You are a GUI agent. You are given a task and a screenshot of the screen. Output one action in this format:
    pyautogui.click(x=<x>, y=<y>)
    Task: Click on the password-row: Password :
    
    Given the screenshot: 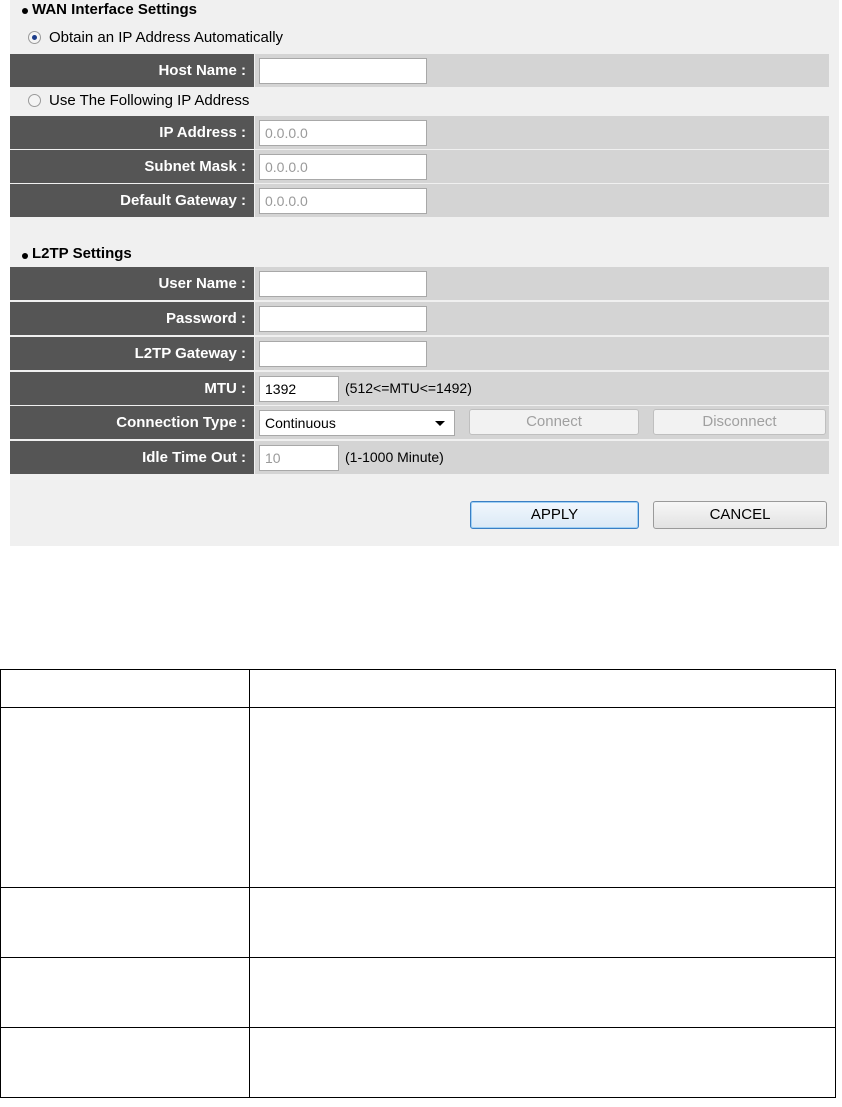 What is the action you would take?
    pyautogui.click(x=419, y=319)
    